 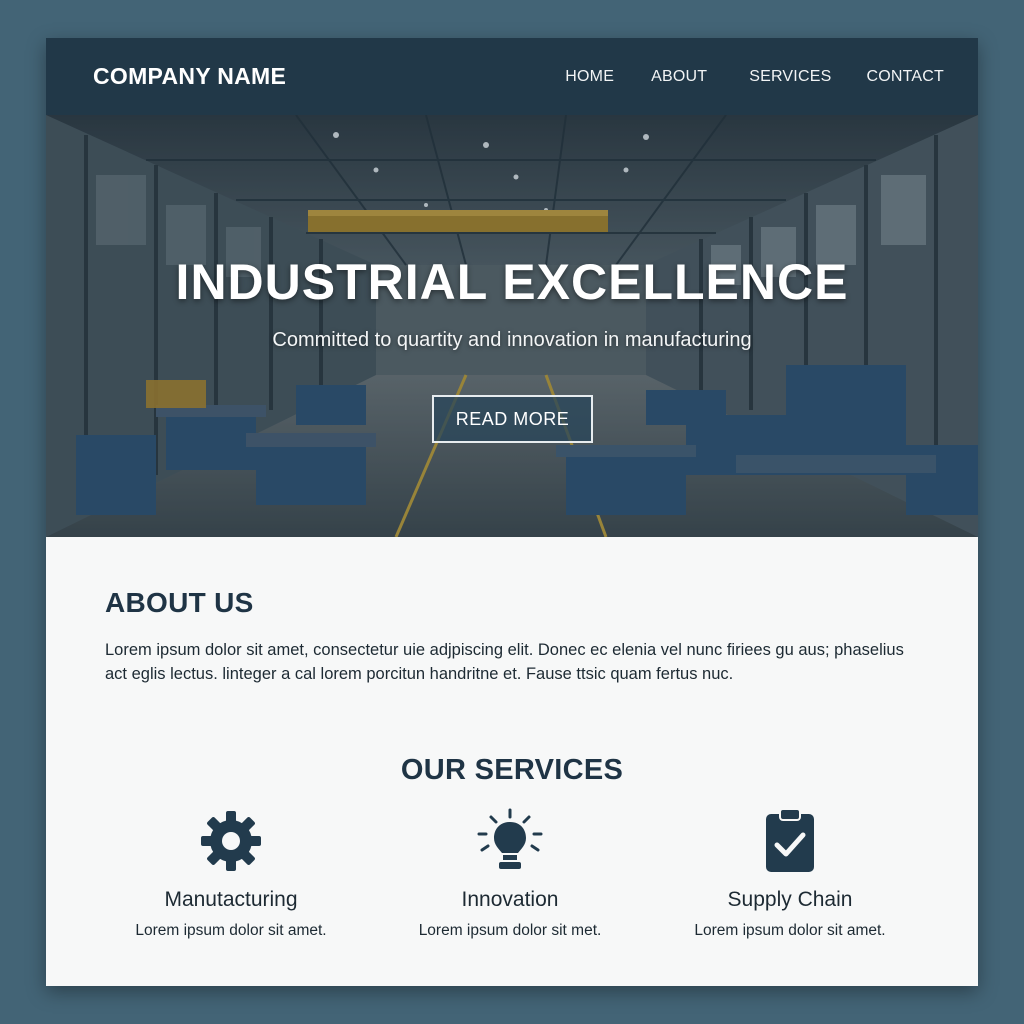 What do you see at coordinates (510, 841) in the screenshot?
I see `lightbulb-icon` at bounding box center [510, 841].